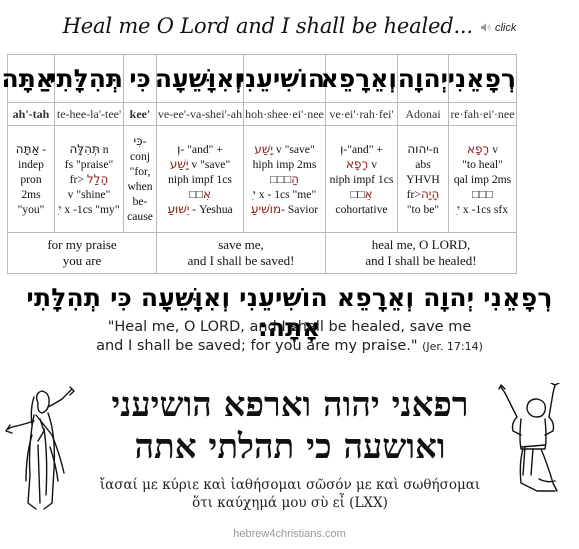 The height and width of the screenshot is (549, 579). I want to click on gloss-line: v "shine", so click(89, 194).